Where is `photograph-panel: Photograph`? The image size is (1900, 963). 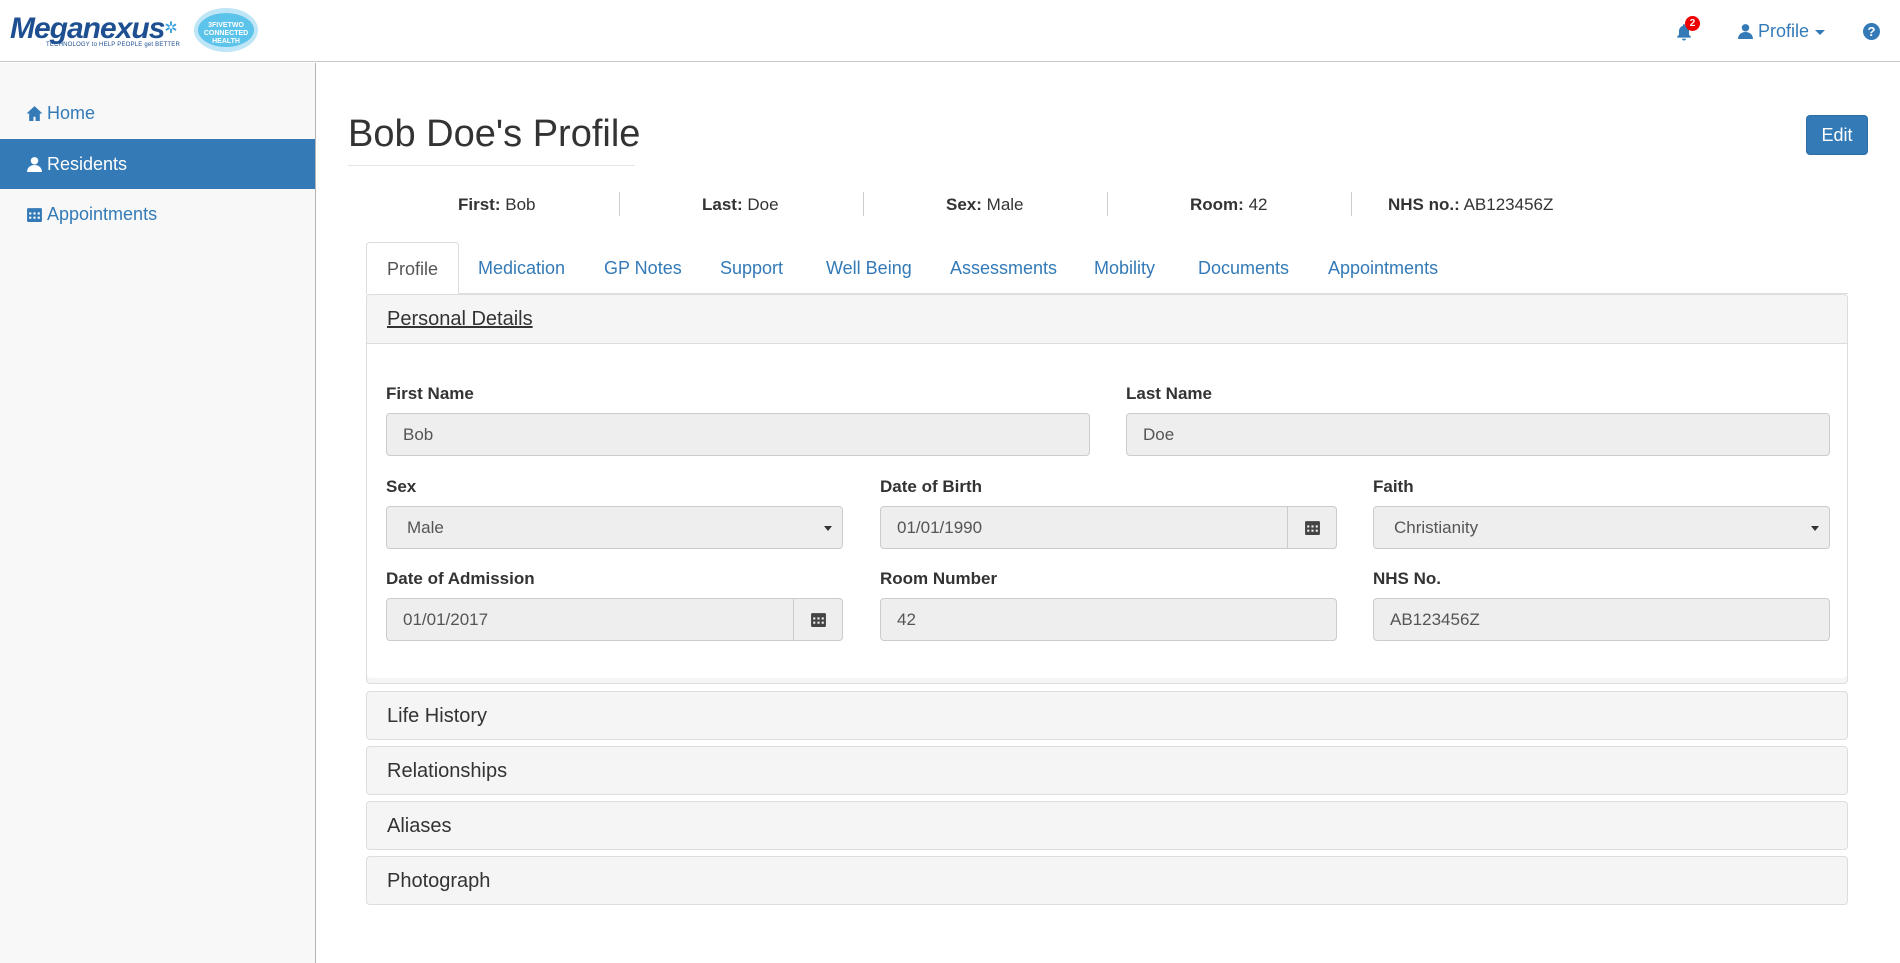
photograph-panel: Photograph is located at coordinates (1107, 880).